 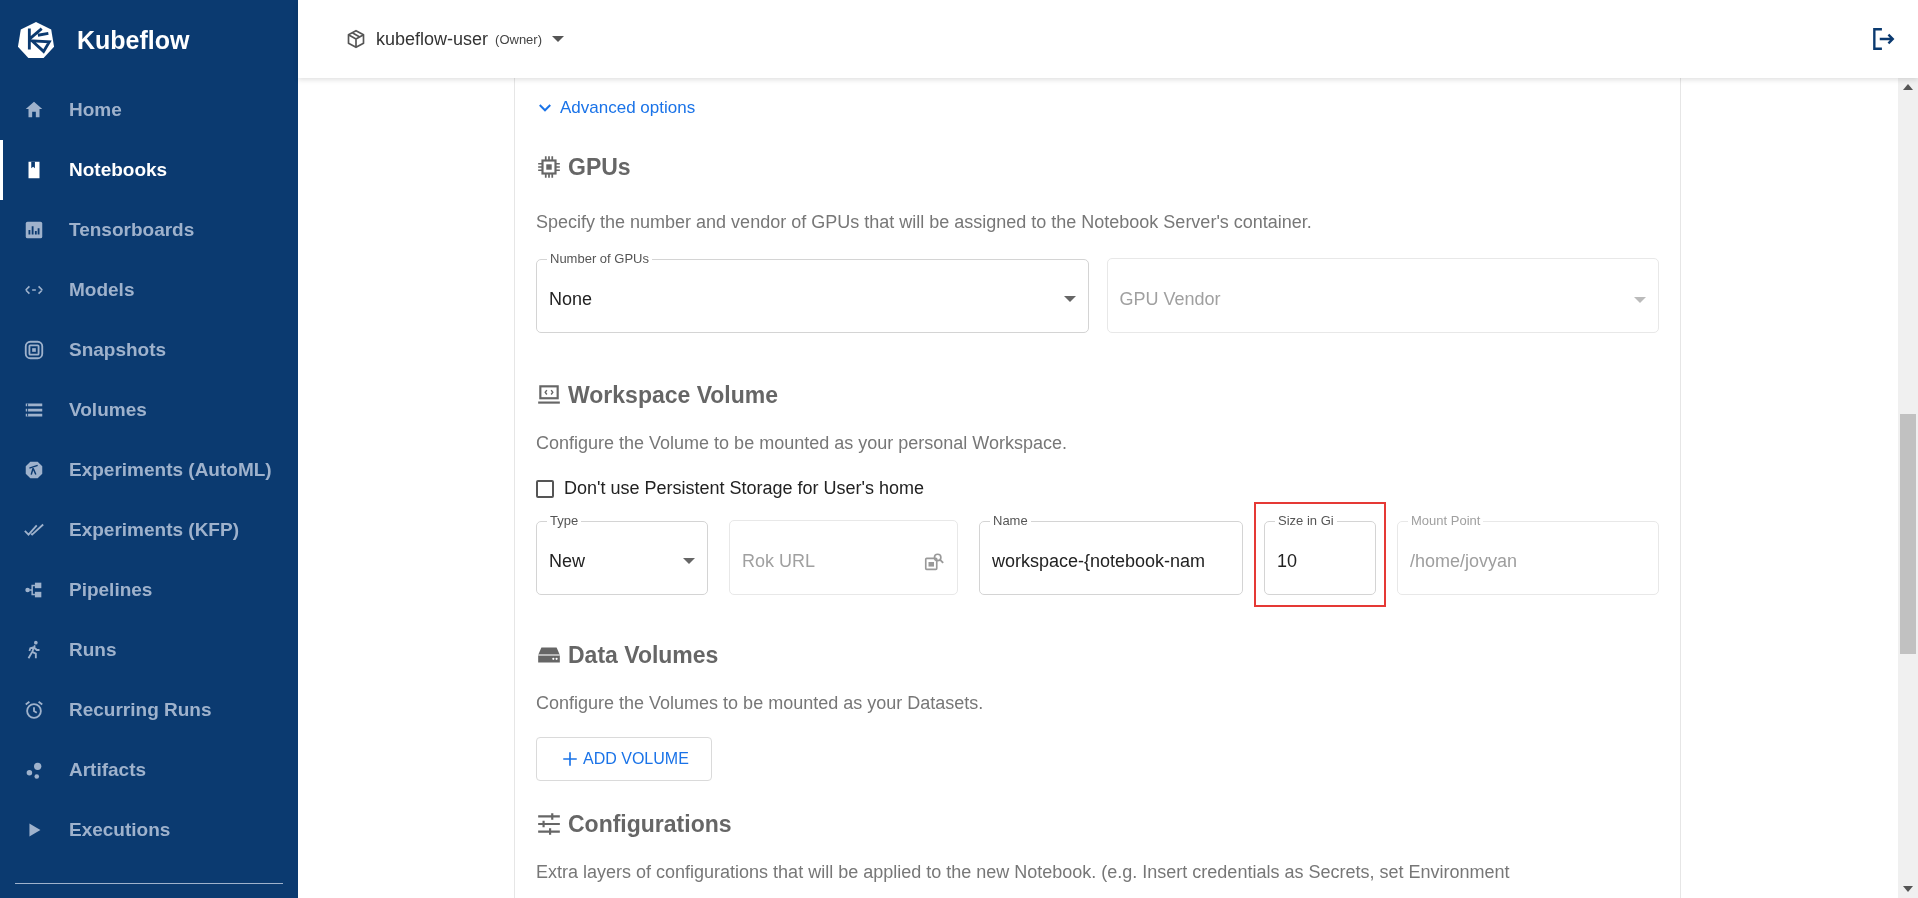 What do you see at coordinates (149, 530) in the screenshot?
I see `nav-item: Experiments (KFP)` at bounding box center [149, 530].